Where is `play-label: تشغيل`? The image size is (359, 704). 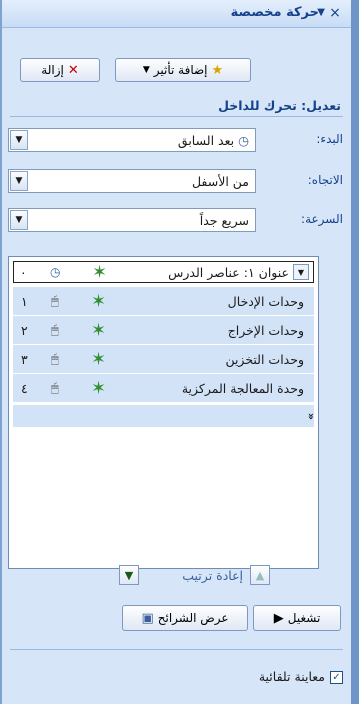
play-label: تشغيل is located at coordinates (304, 618).